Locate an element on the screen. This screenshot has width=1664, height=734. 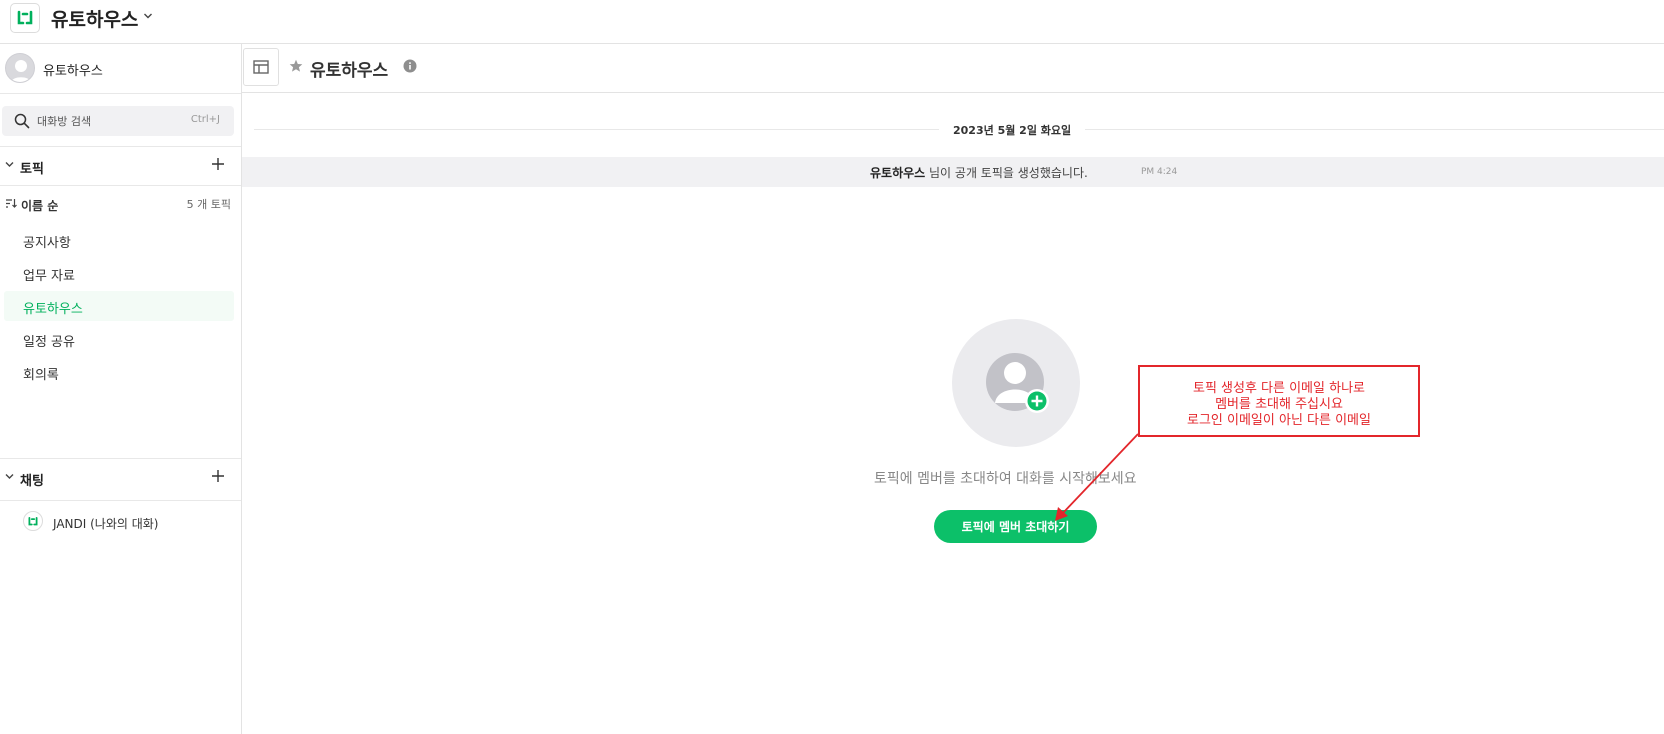
search-input is located at coordinates (107, 121).